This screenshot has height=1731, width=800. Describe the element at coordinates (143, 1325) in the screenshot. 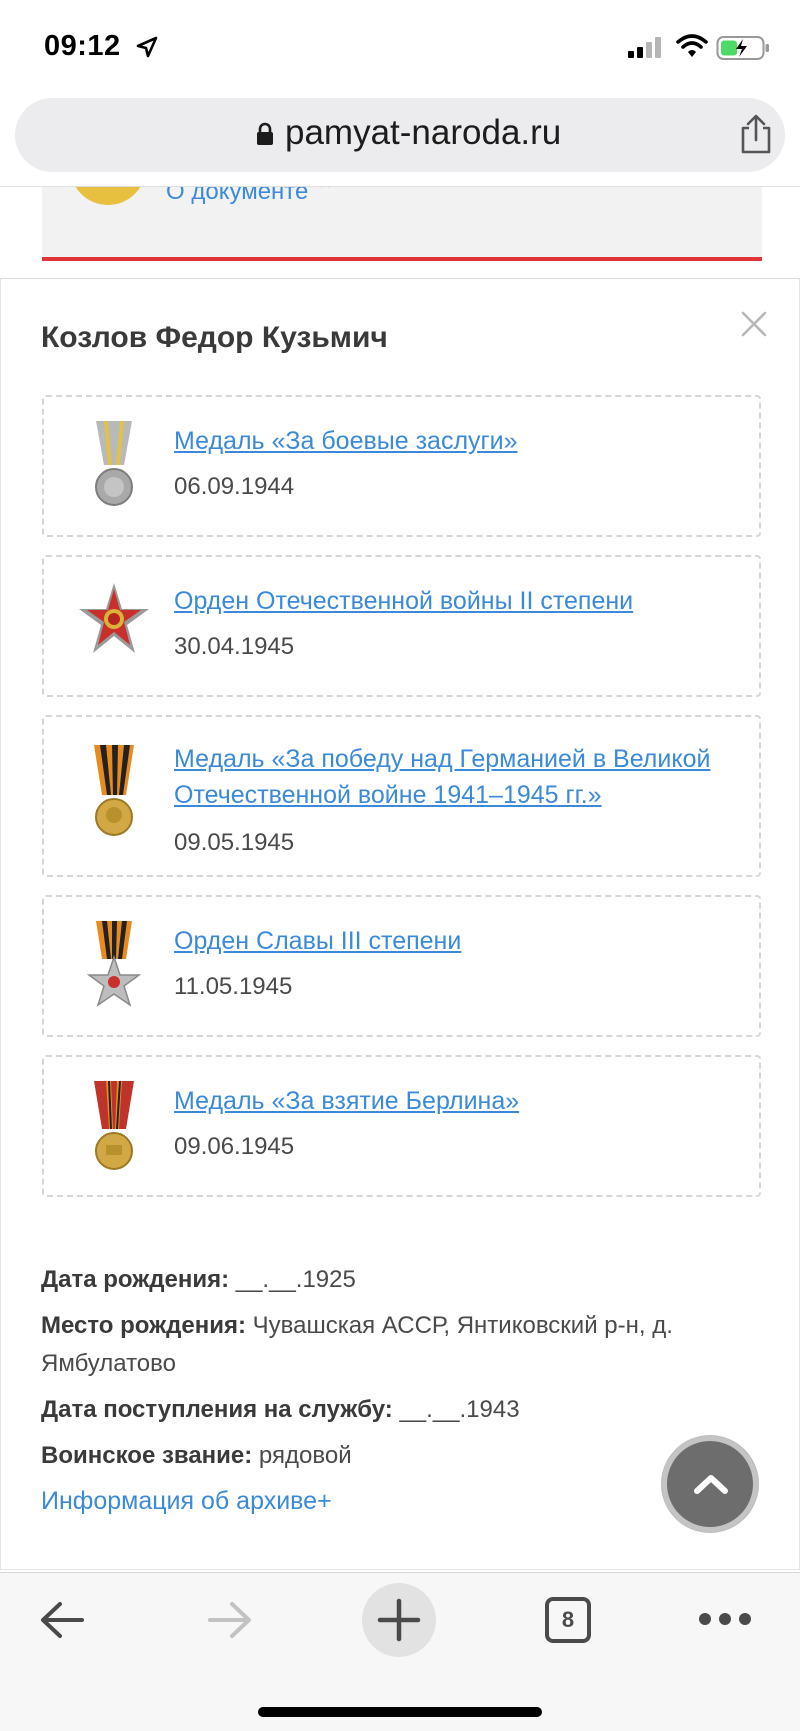

I see `birth-place-label: Место рождения:` at that location.